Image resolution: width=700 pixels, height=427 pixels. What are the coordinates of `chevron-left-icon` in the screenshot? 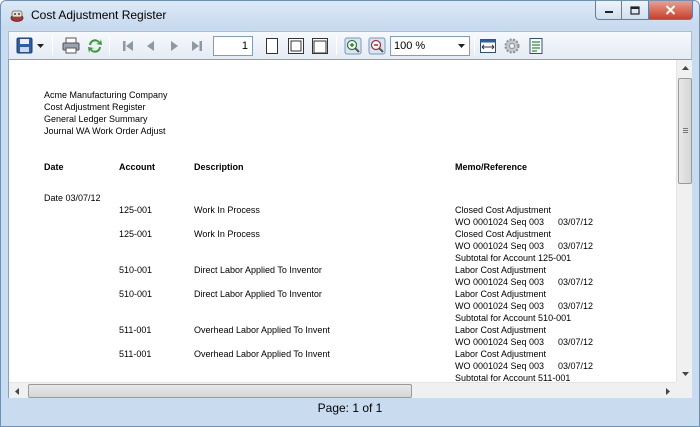 It's located at (17, 391).